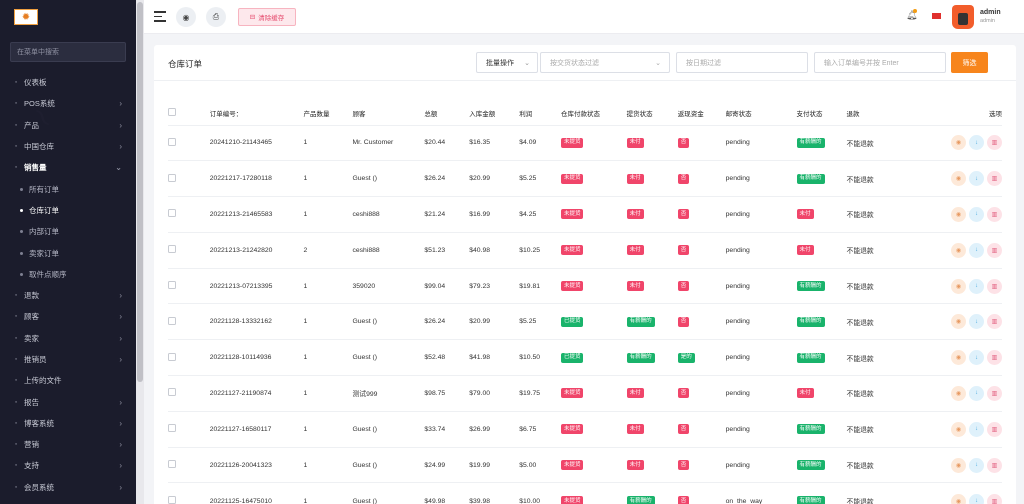 This screenshot has height=504, width=1024. What do you see at coordinates (68, 167) in the screenshot?
I see `sidebar-item: ◦ 销售量 ⌄` at bounding box center [68, 167].